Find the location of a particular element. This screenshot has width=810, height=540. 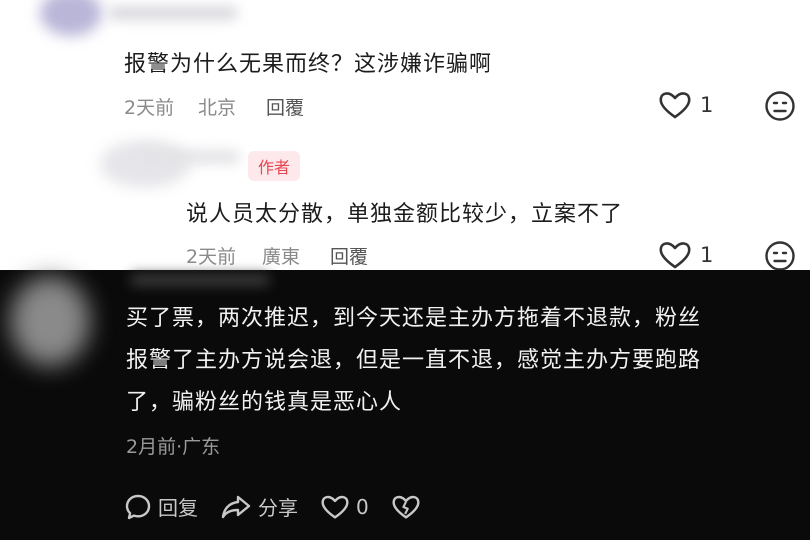

share-button: 分享 is located at coordinates (259, 506).